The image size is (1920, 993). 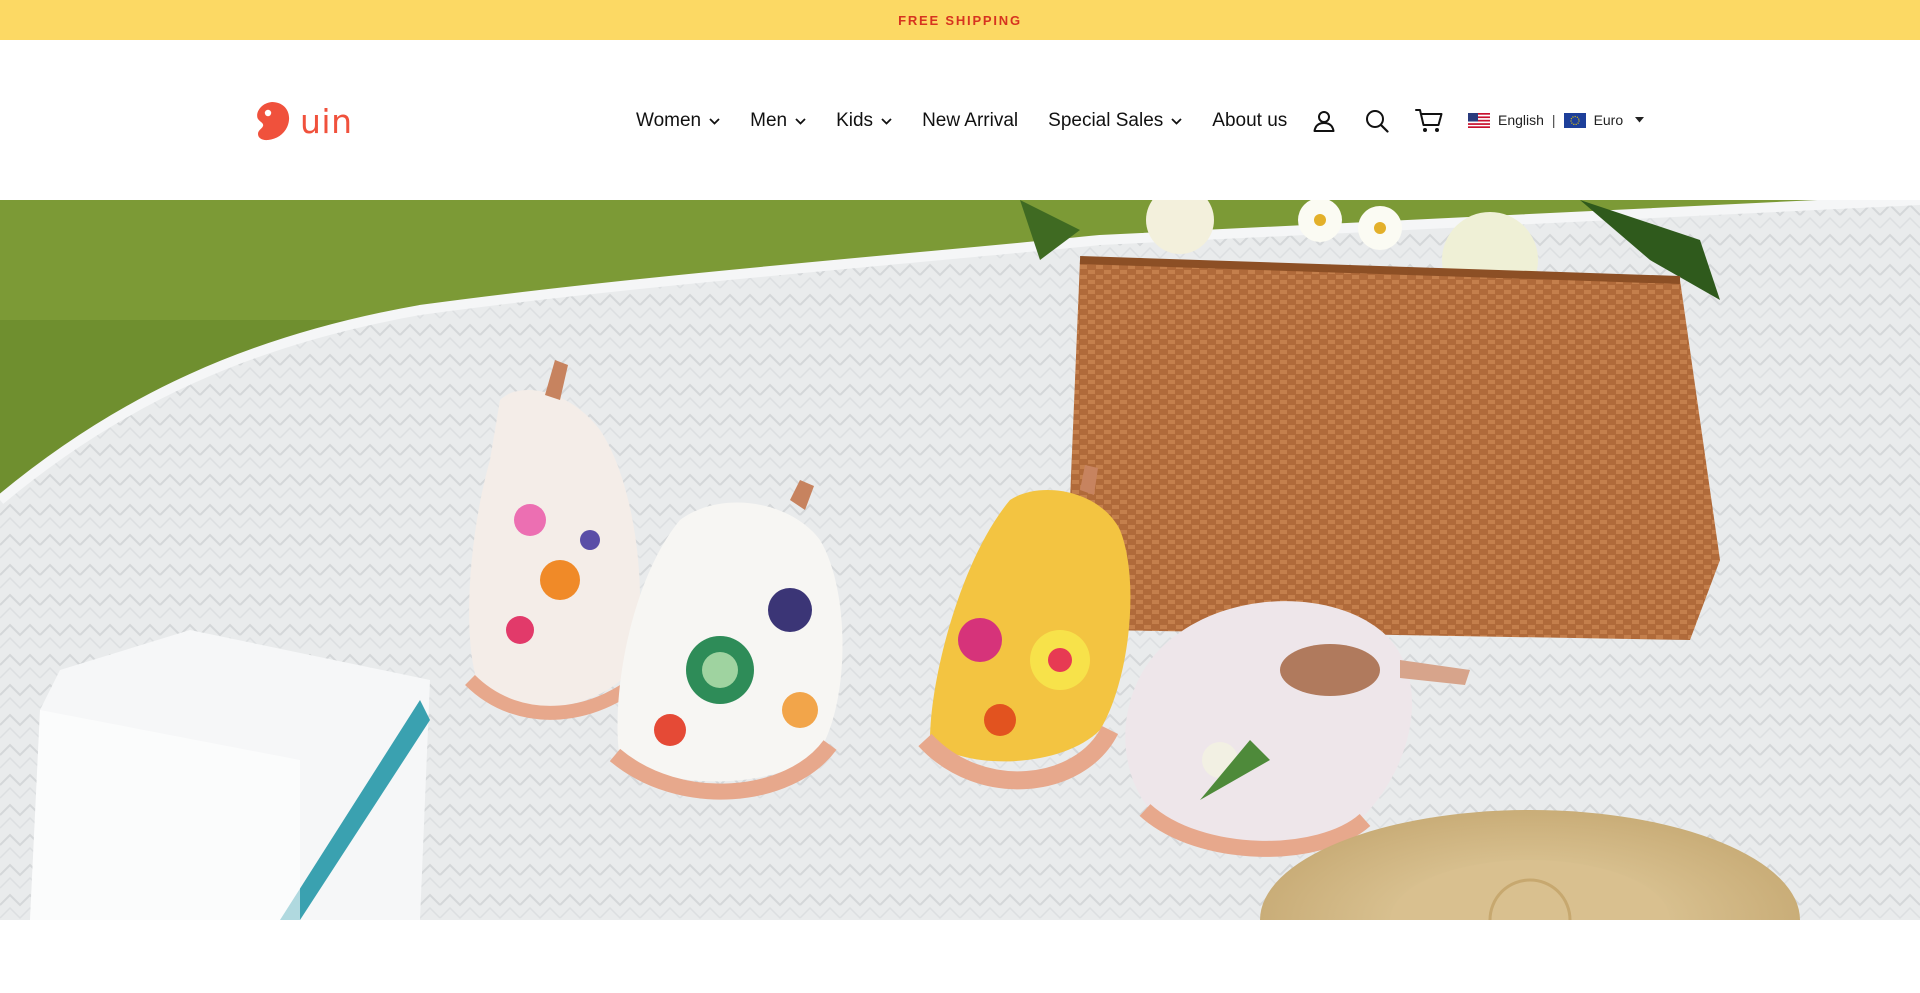 What do you see at coordinates (855, 120) in the screenshot?
I see `nav-label: Kids` at bounding box center [855, 120].